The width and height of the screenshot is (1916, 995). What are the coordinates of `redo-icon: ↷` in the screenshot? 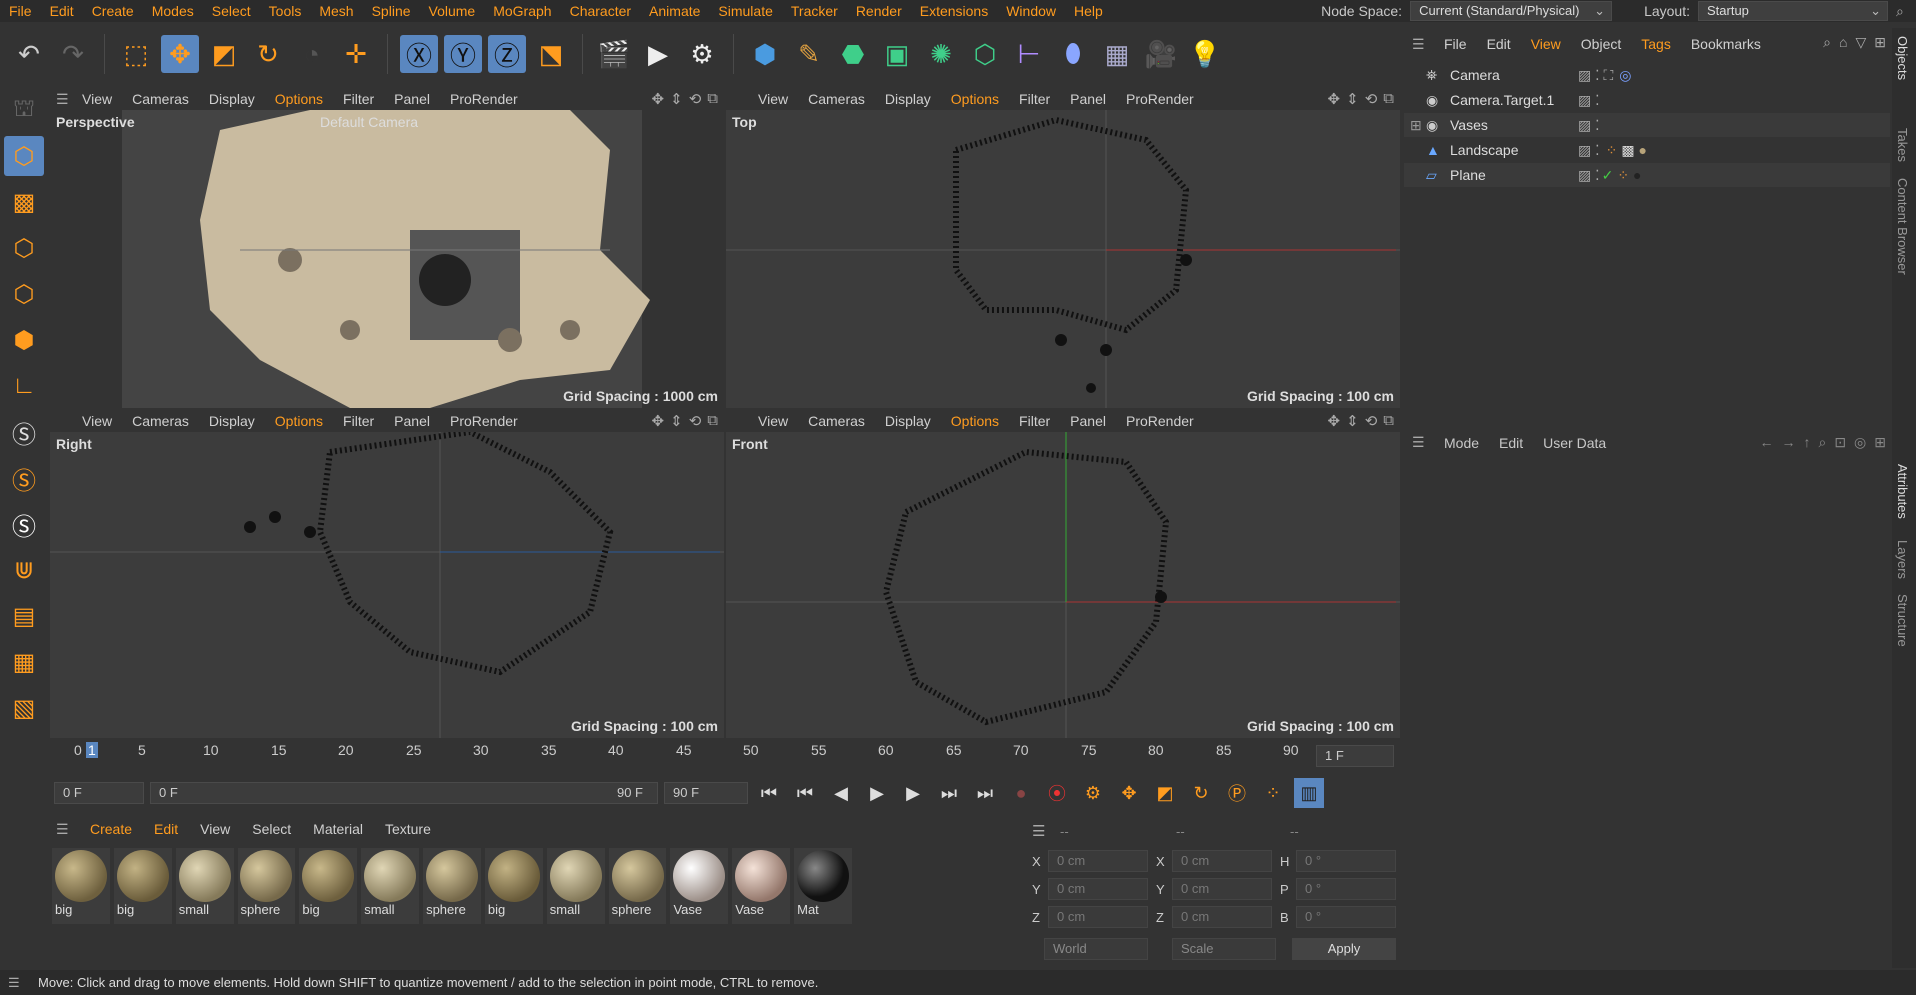 It's located at (73, 54).